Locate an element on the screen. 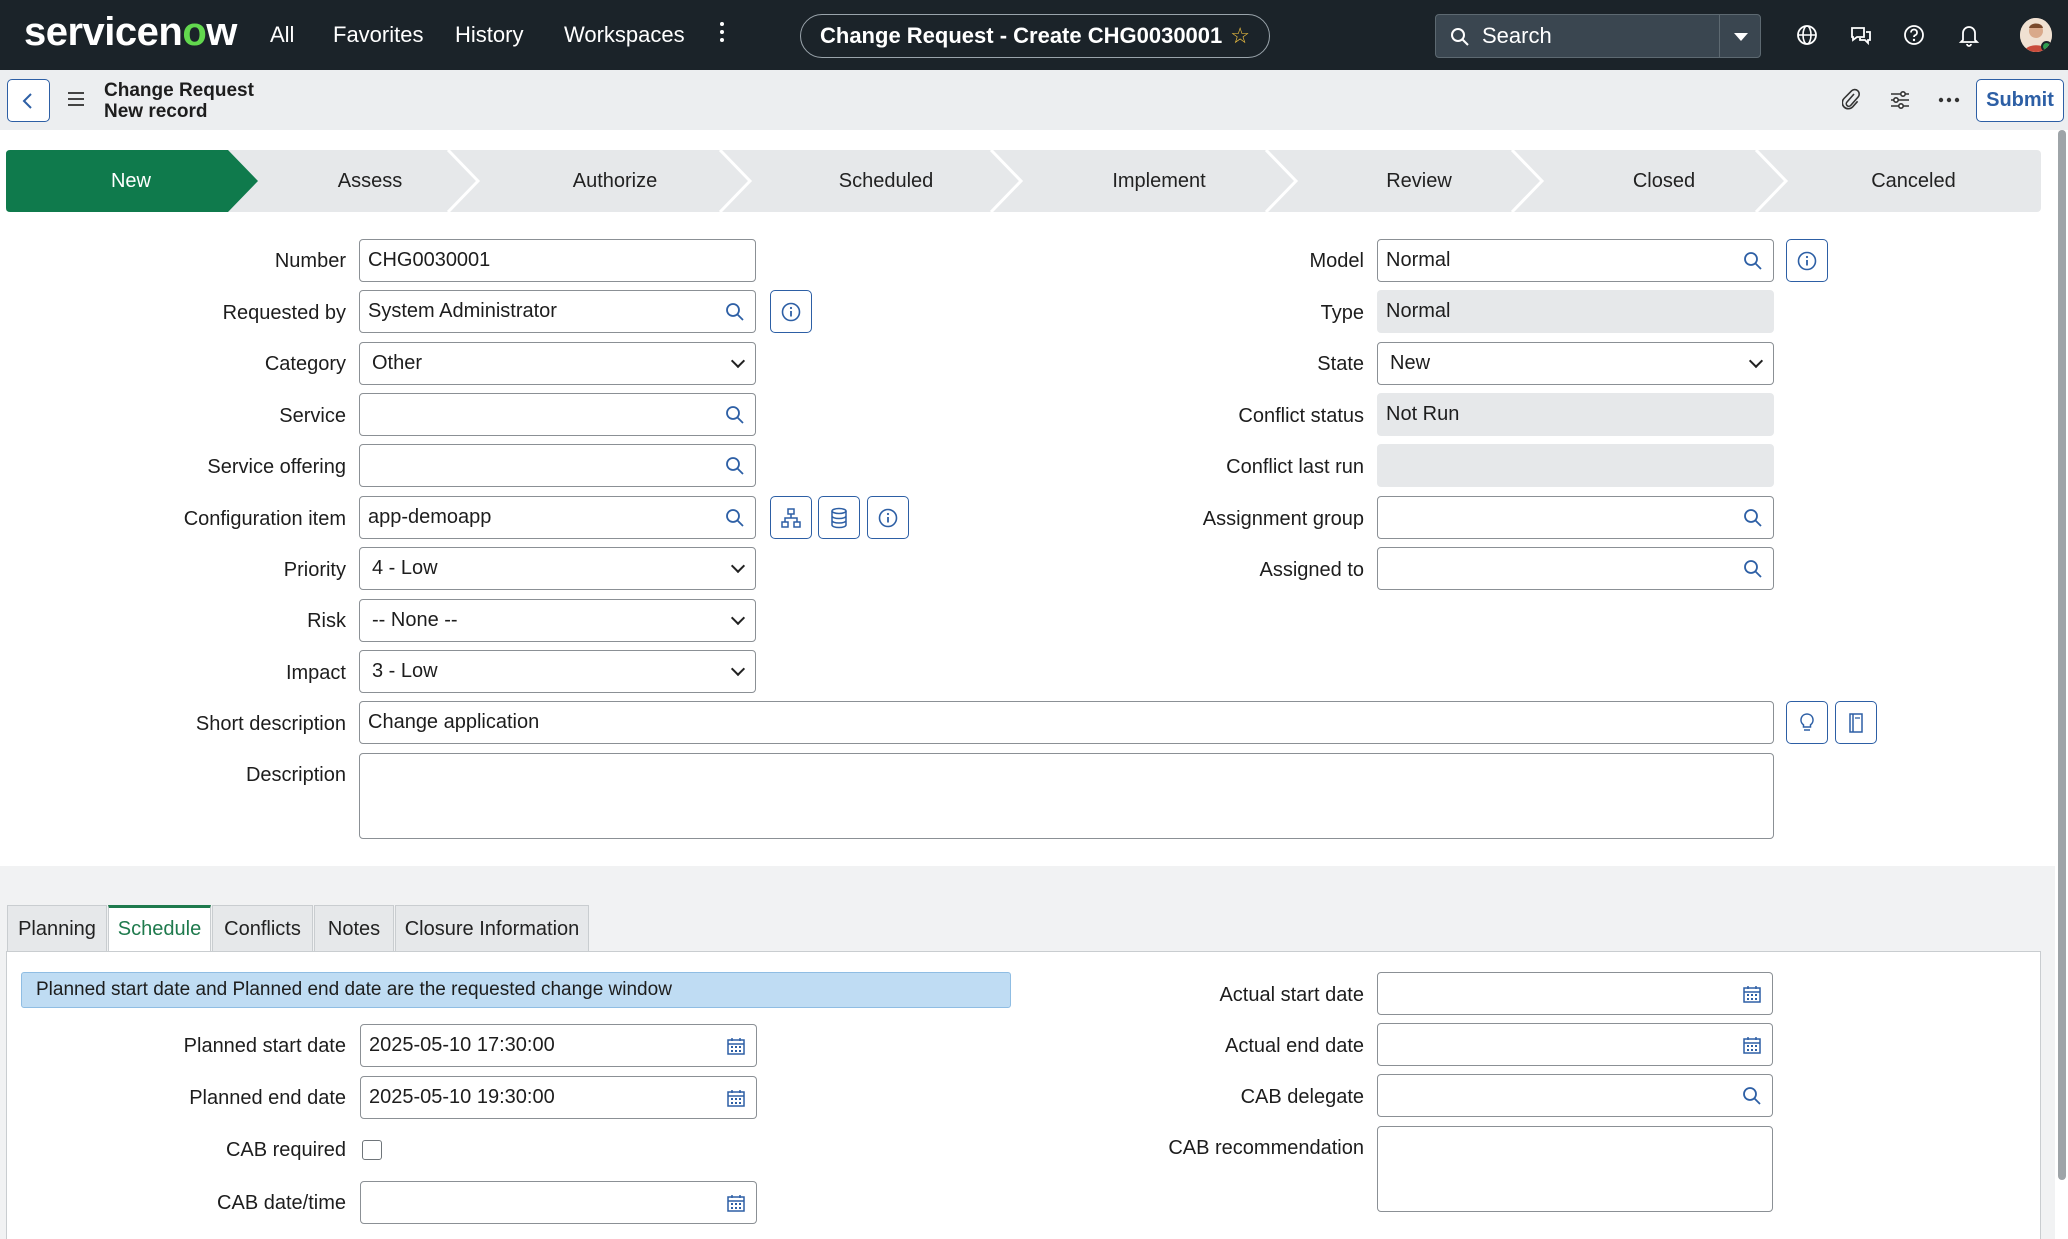 The image size is (2068, 1239). description-textarea is located at coordinates (1066, 796).